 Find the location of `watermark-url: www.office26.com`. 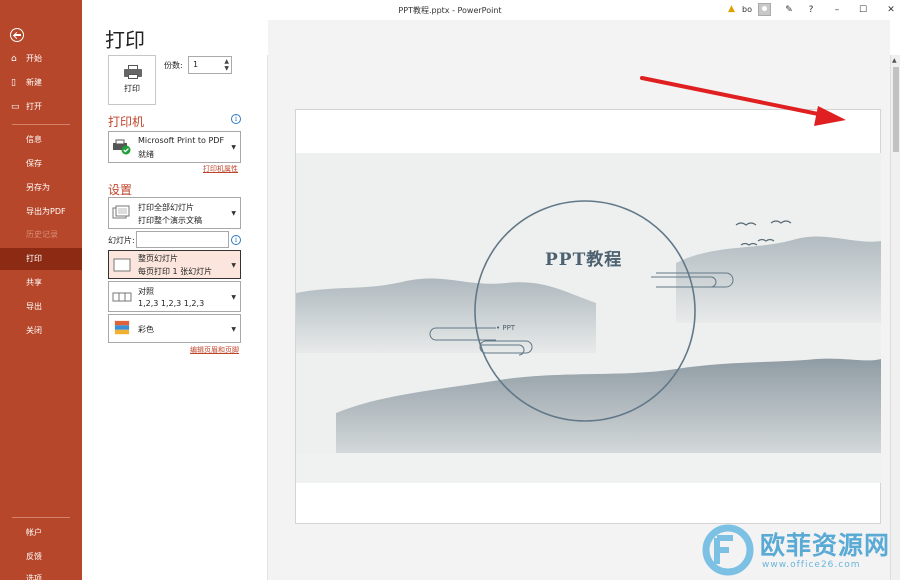

watermark-url: www.office26.com is located at coordinates (811, 565).